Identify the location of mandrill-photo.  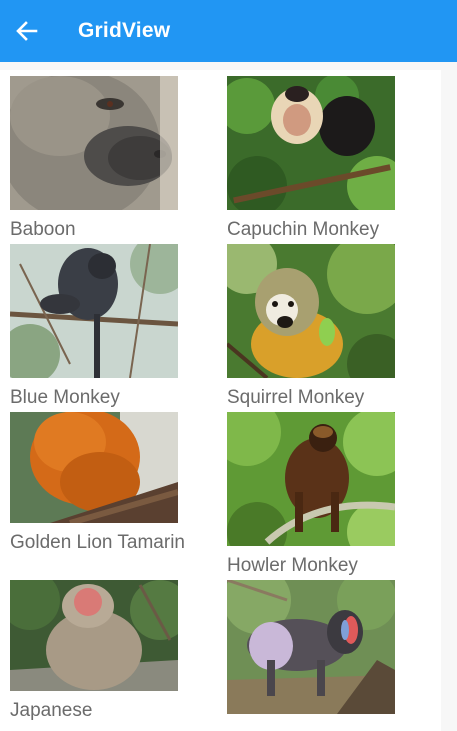
(311, 647).